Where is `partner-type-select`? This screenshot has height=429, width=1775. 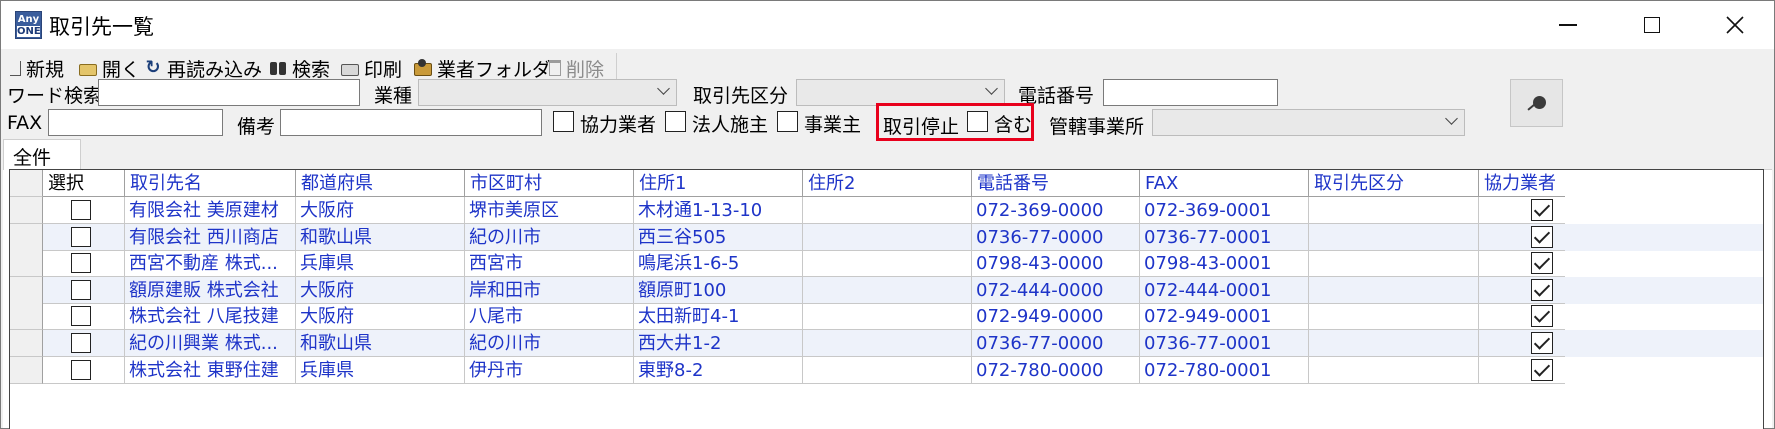 partner-type-select is located at coordinates (900, 92).